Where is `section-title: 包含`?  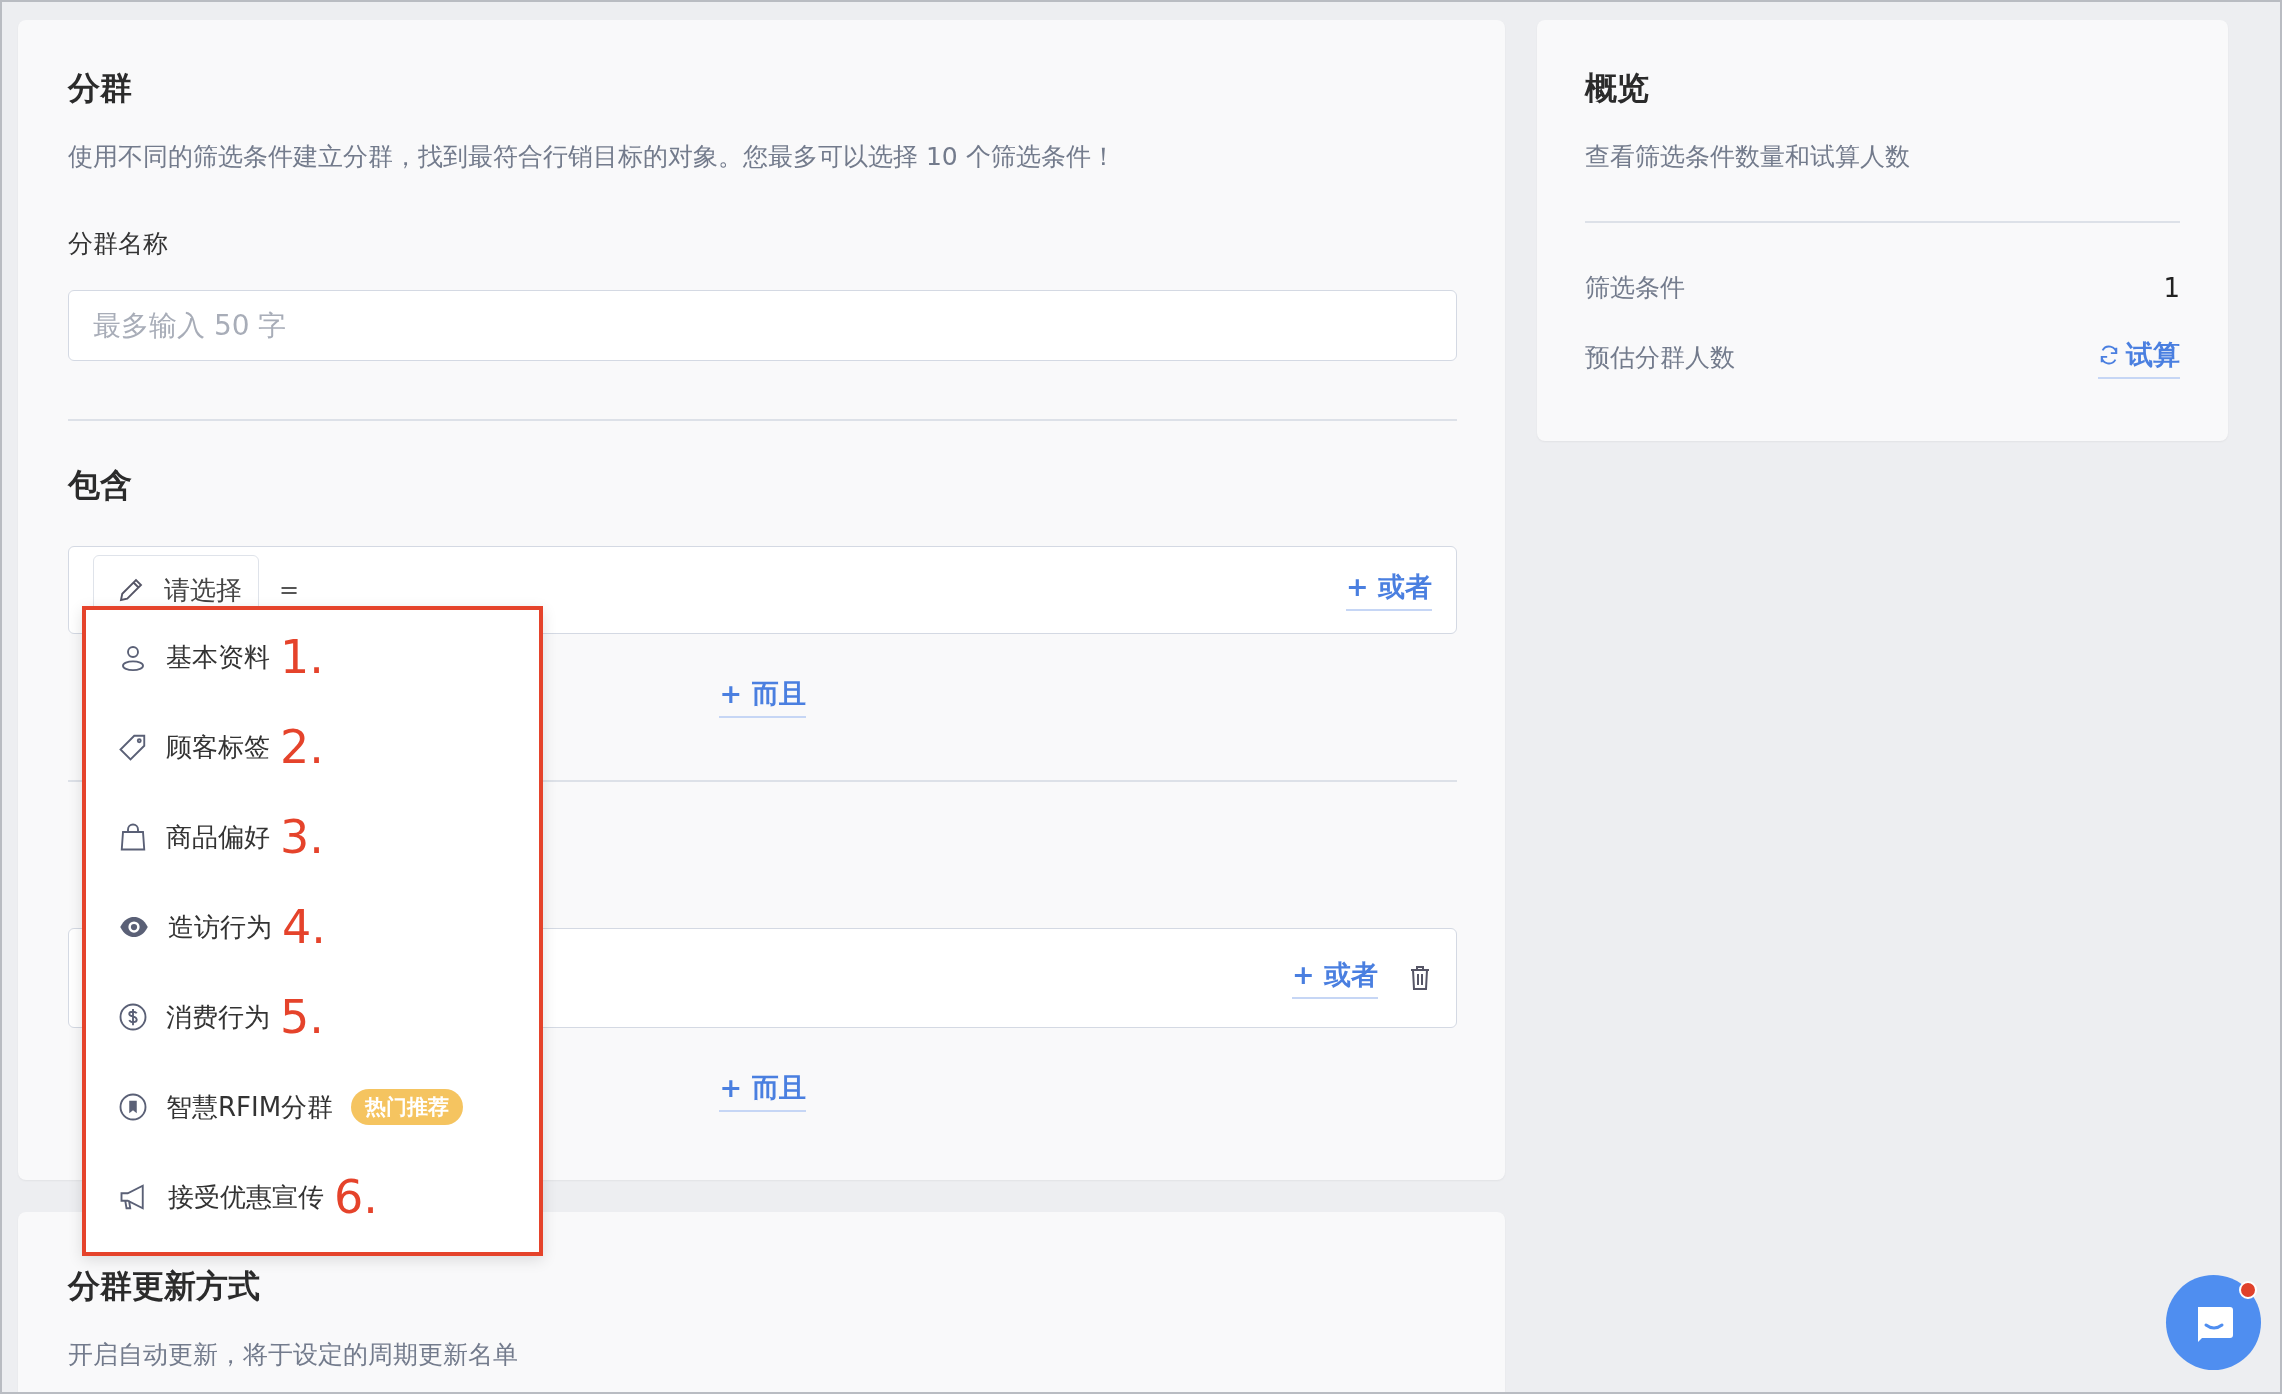
section-title: 包含 is located at coordinates (100, 485).